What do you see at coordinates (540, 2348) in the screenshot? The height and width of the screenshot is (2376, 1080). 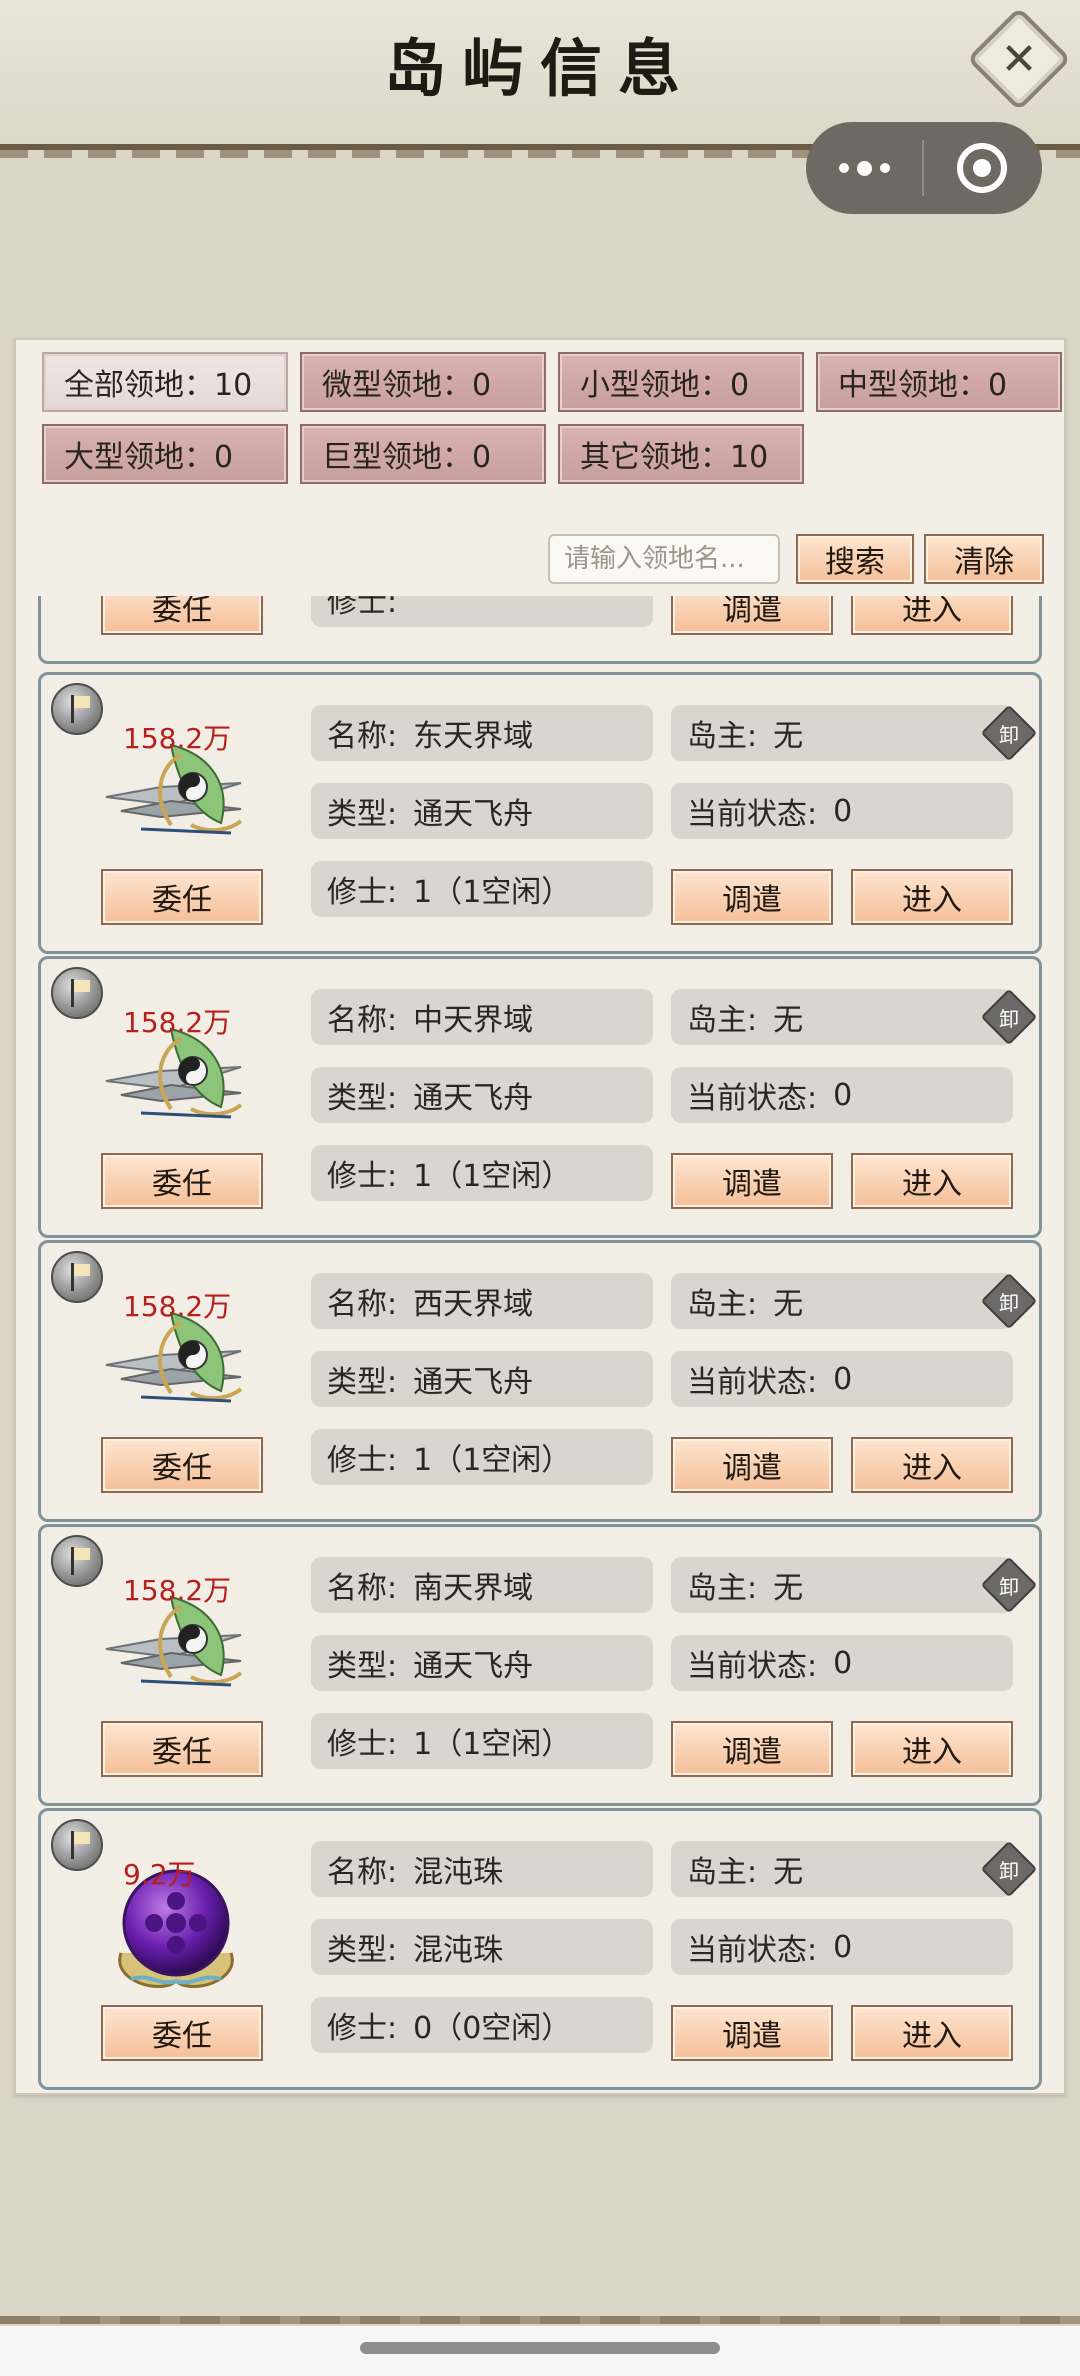 I see `home-indicator` at bounding box center [540, 2348].